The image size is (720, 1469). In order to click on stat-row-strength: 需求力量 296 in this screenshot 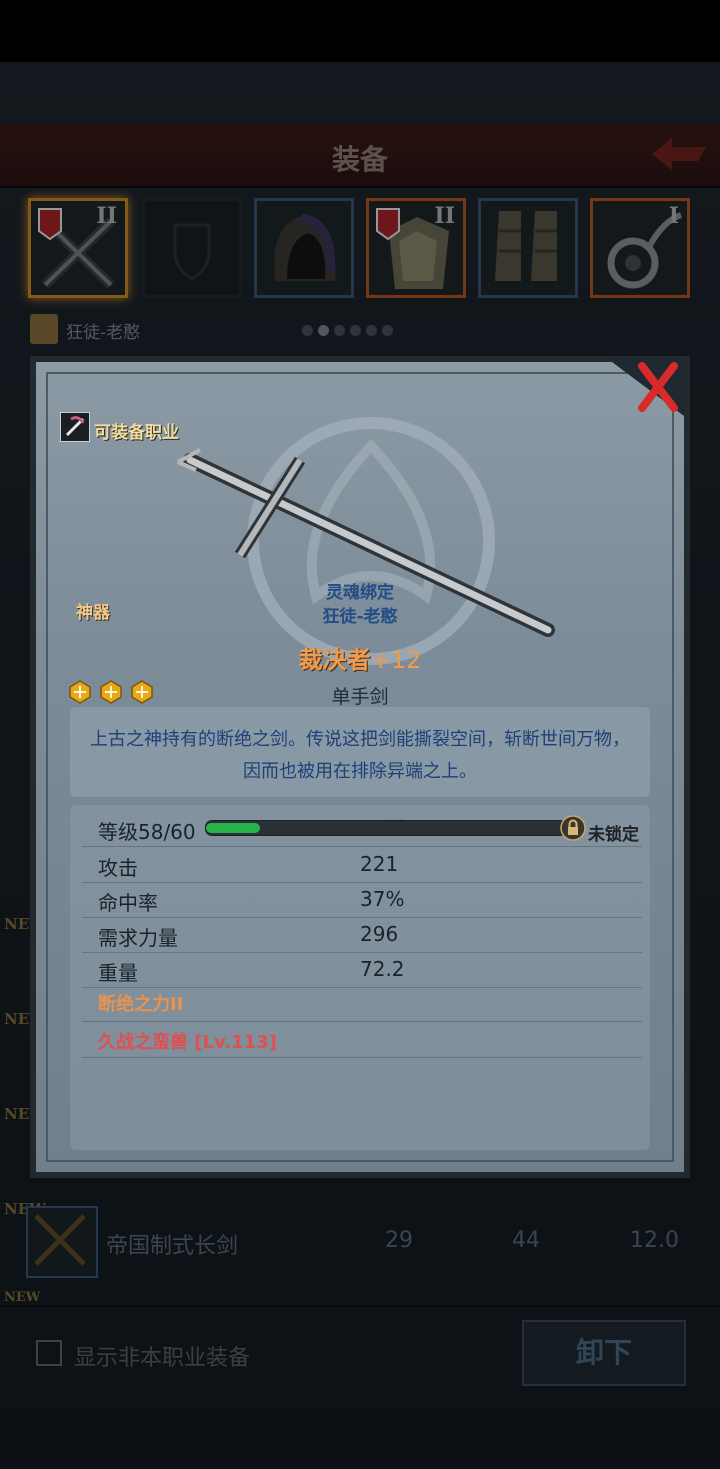, I will do `click(362, 935)`.